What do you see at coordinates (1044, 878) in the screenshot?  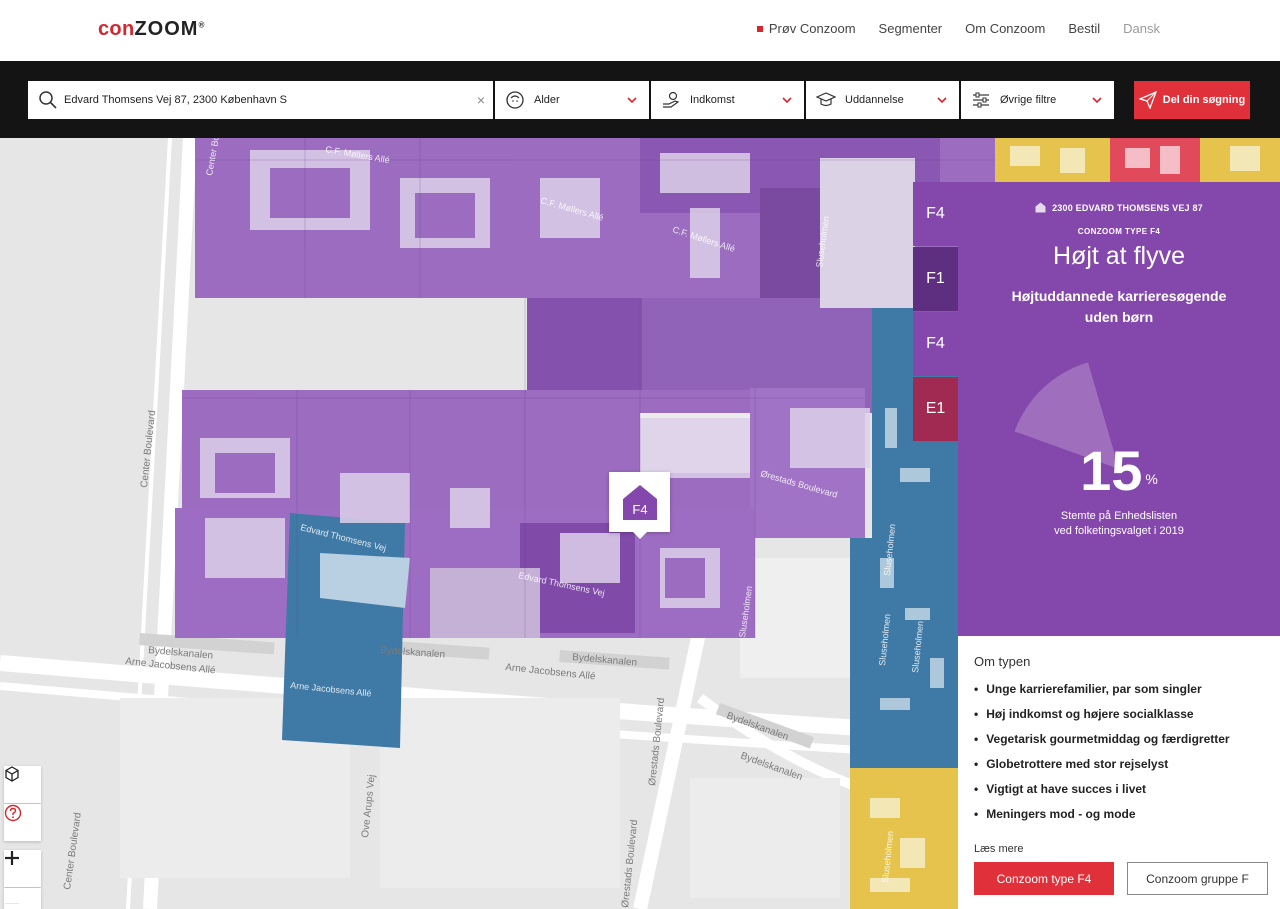 I see `type-f4-button: Conzoom type F4` at bounding box center [1044, 878].